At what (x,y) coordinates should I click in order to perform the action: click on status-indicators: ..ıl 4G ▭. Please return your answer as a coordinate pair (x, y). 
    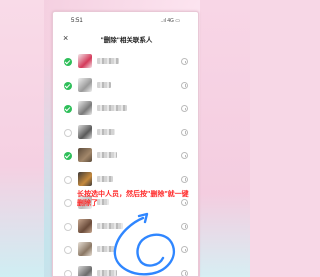
    Looking at the image, I should click on (170, 21).